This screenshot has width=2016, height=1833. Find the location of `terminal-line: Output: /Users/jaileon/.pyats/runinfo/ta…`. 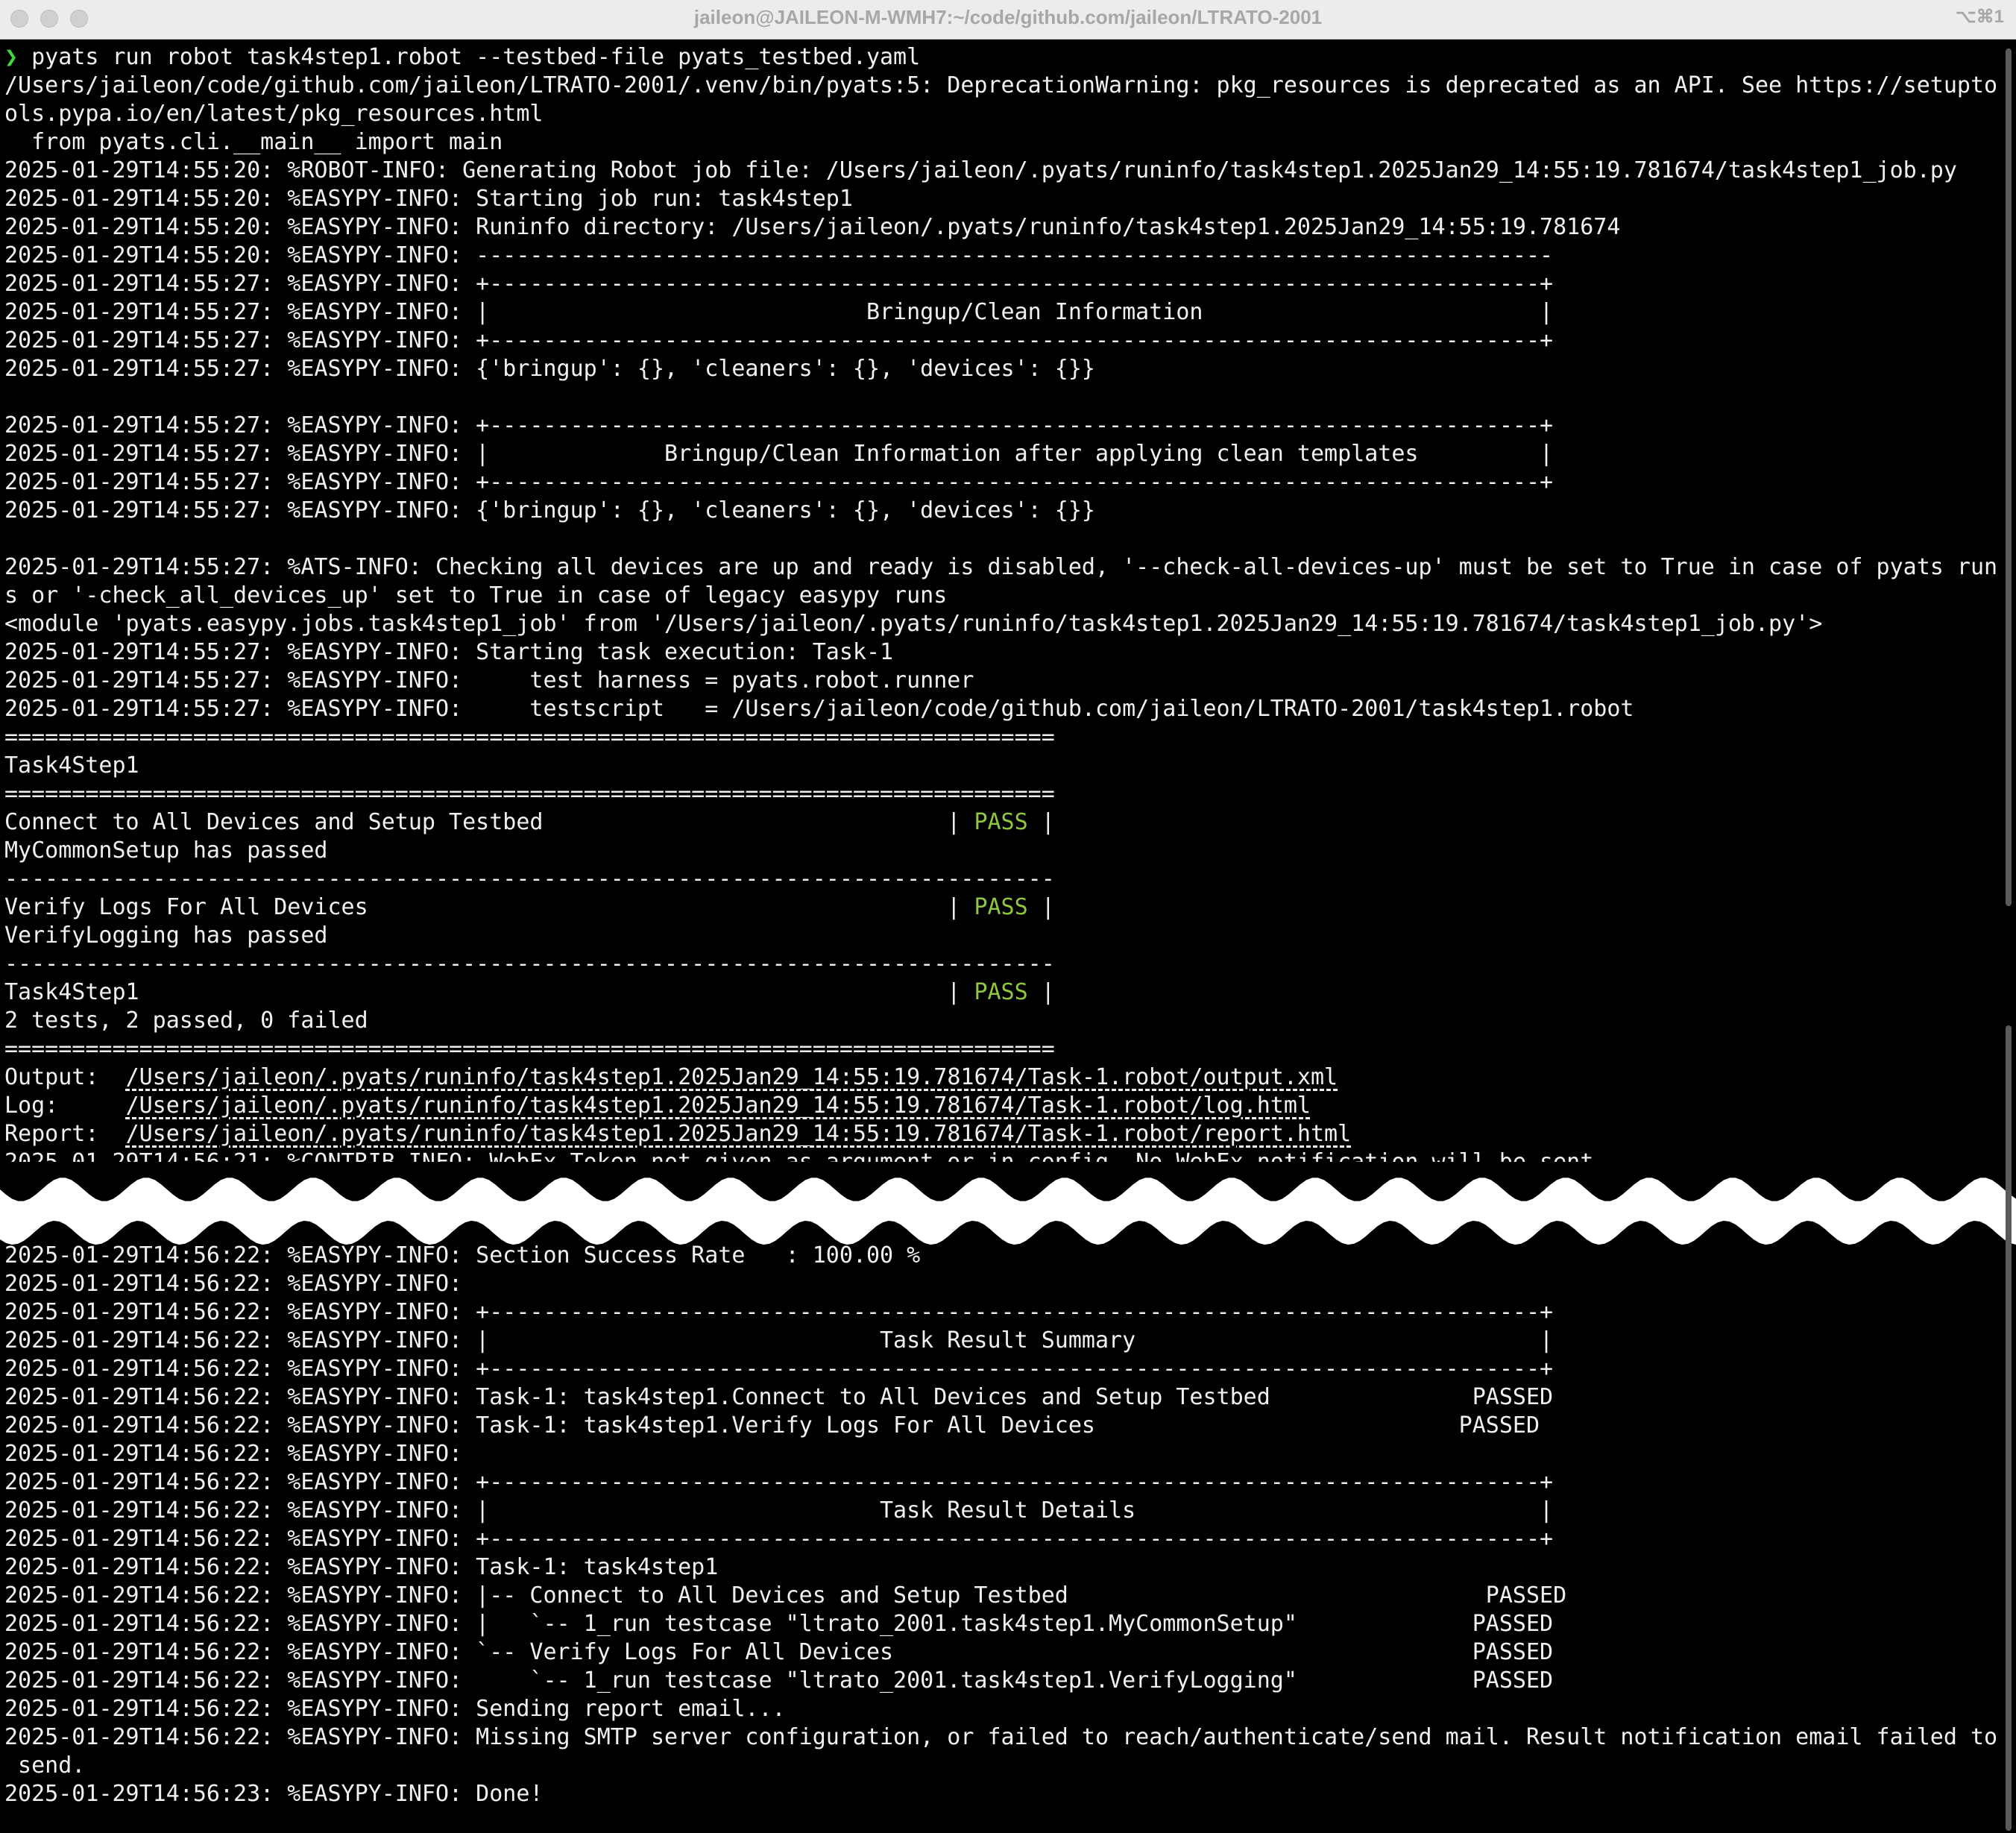

terminal-line: Output: /Users/jaileon/.pyats/runinfo/ta… is located at coordinates (1002, 1077).